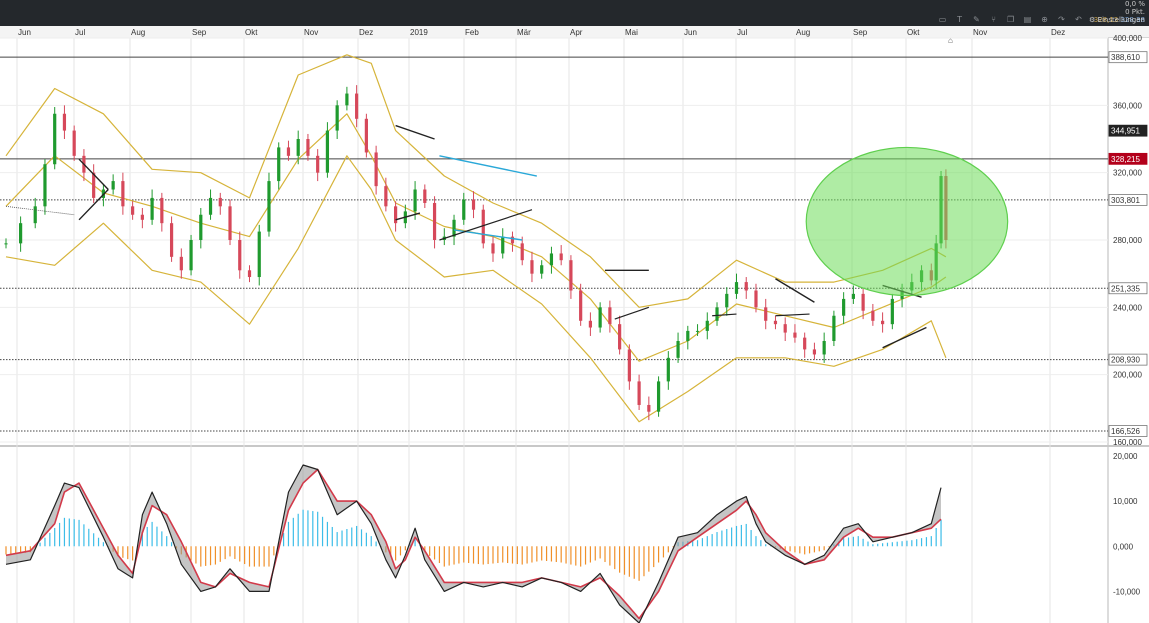  I want to click on redo-icon: ↷, so click(1061, 20).